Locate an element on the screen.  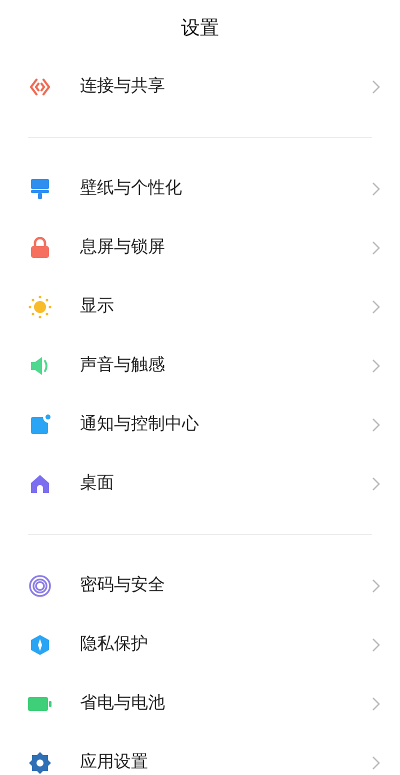
settings-item: 声音与触感 is located at coordinates (200, 365).